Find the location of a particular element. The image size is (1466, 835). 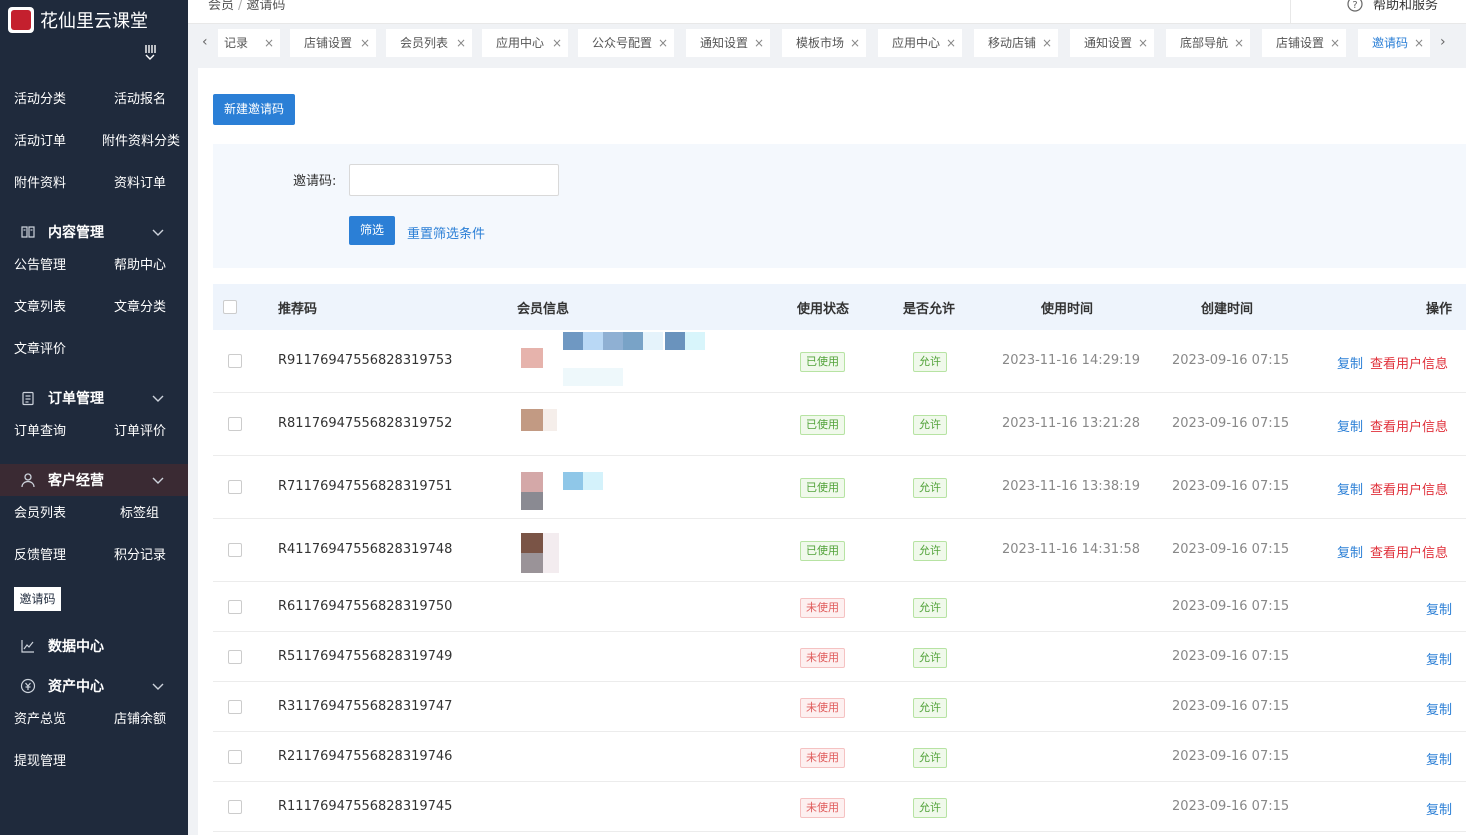

sidebar-item-points-log: 积分记录 is located at coordinates (140, 556).